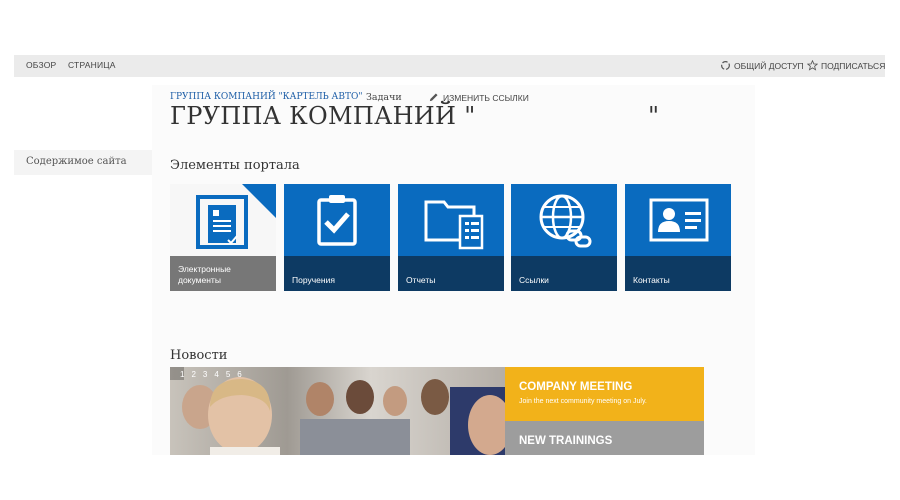 This screenshot has width=900, height=500. What do you see at coordinates (486, 97) in the screenshot?
I see `edit-links-label: ИЗМЕНИТЬ ССЫЛКИ` at bounding box center [486, 97].